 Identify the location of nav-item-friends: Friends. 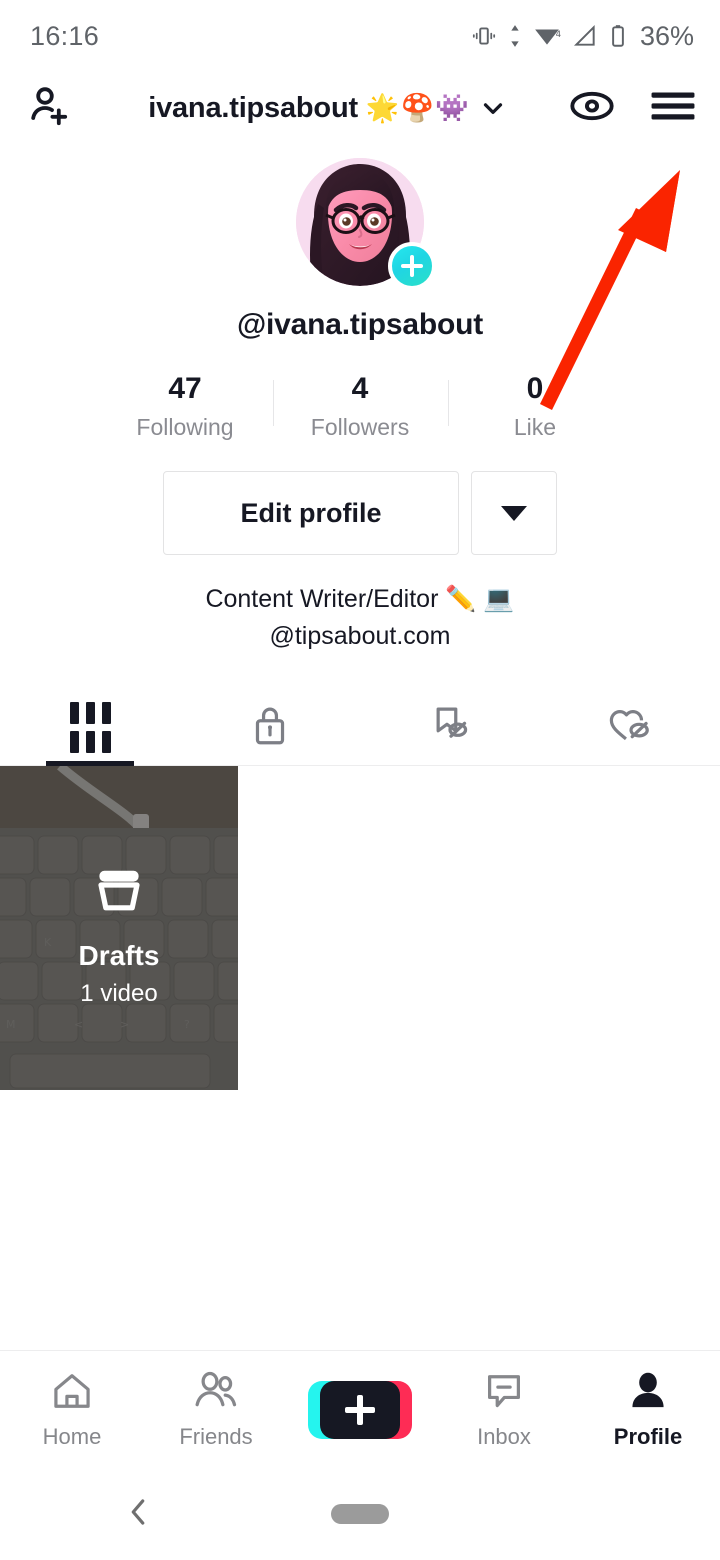
(216, 1410).